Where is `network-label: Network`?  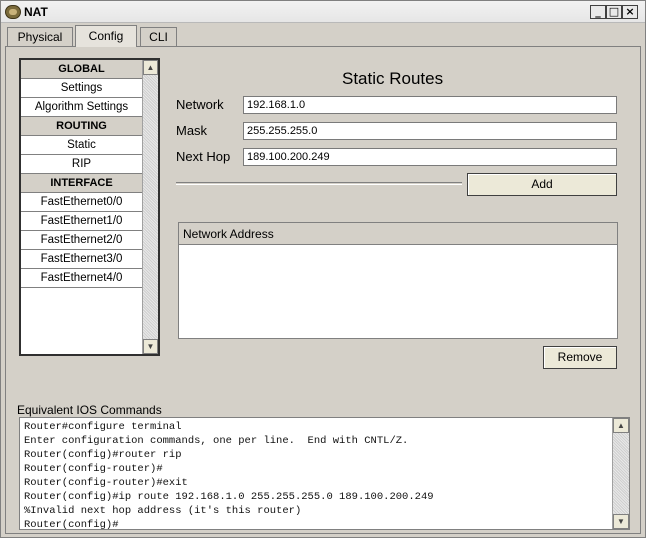 network-label: Network is located at coordinates (200, 104).